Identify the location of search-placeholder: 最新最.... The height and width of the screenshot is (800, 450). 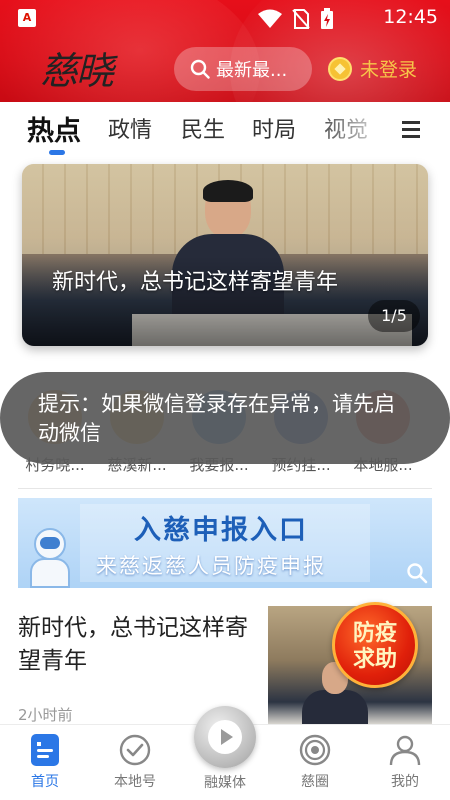
(252, 70).